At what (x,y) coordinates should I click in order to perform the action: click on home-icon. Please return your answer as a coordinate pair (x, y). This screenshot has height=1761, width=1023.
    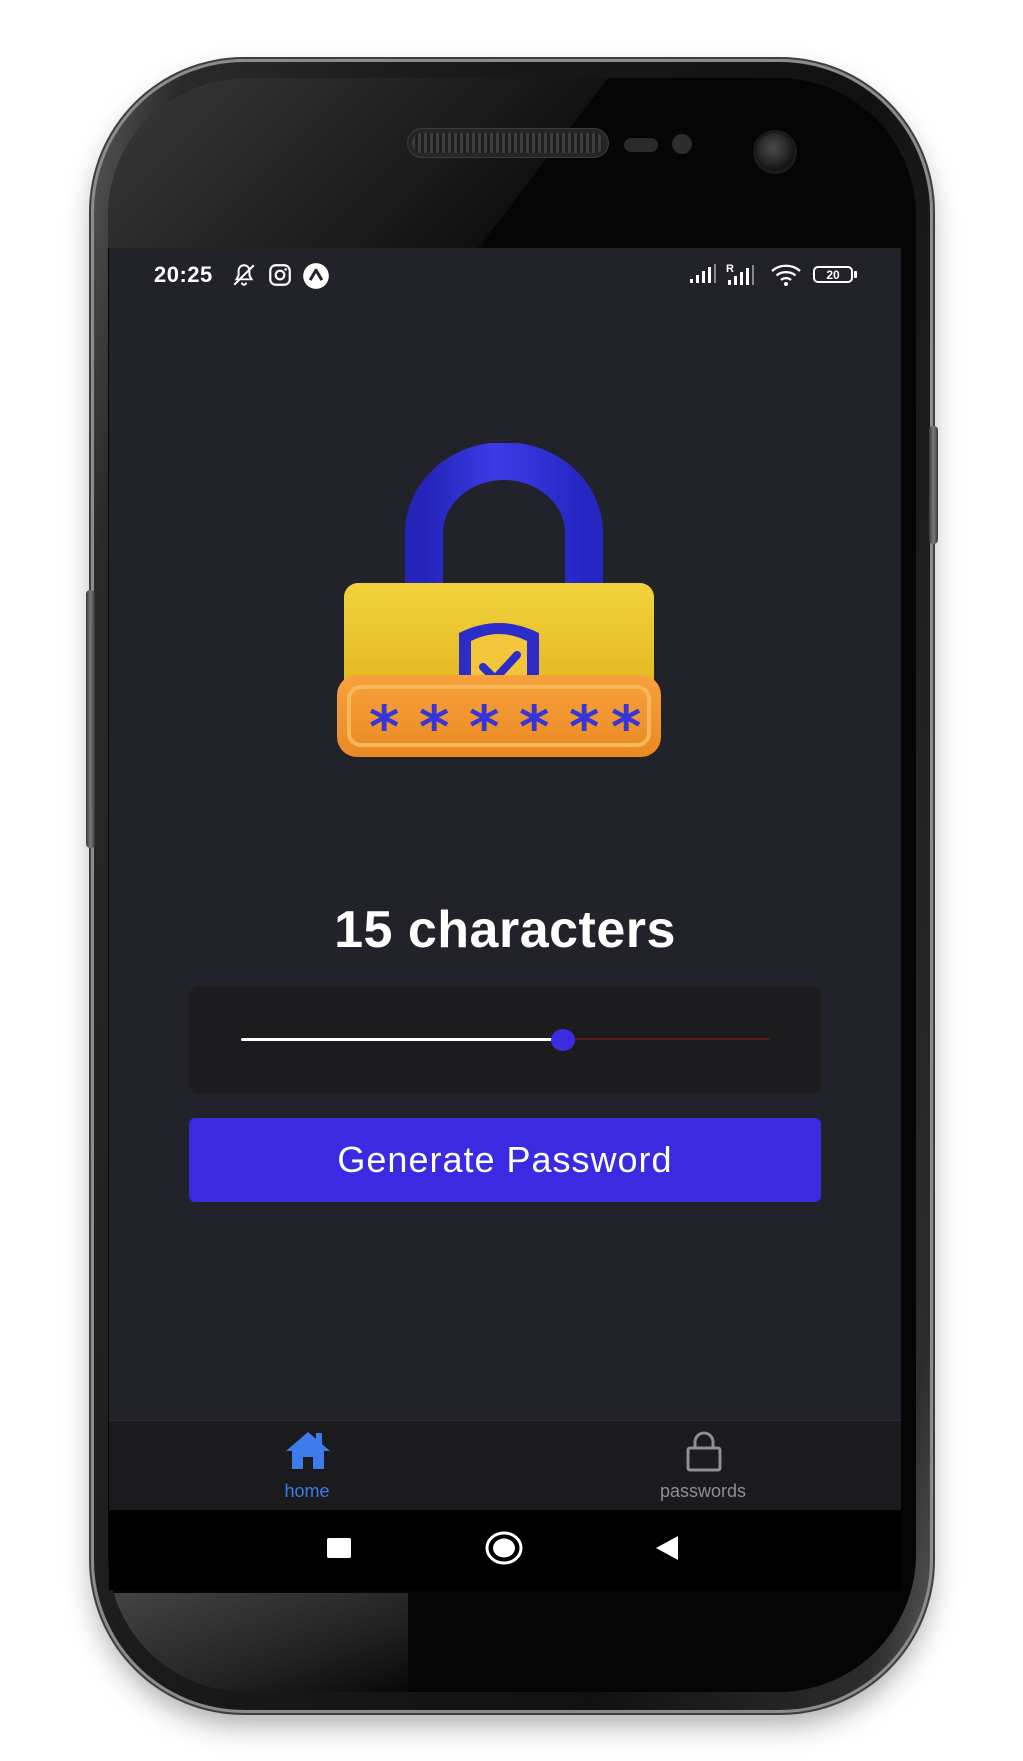
    Looking at the image, I should click on (308, 1450).